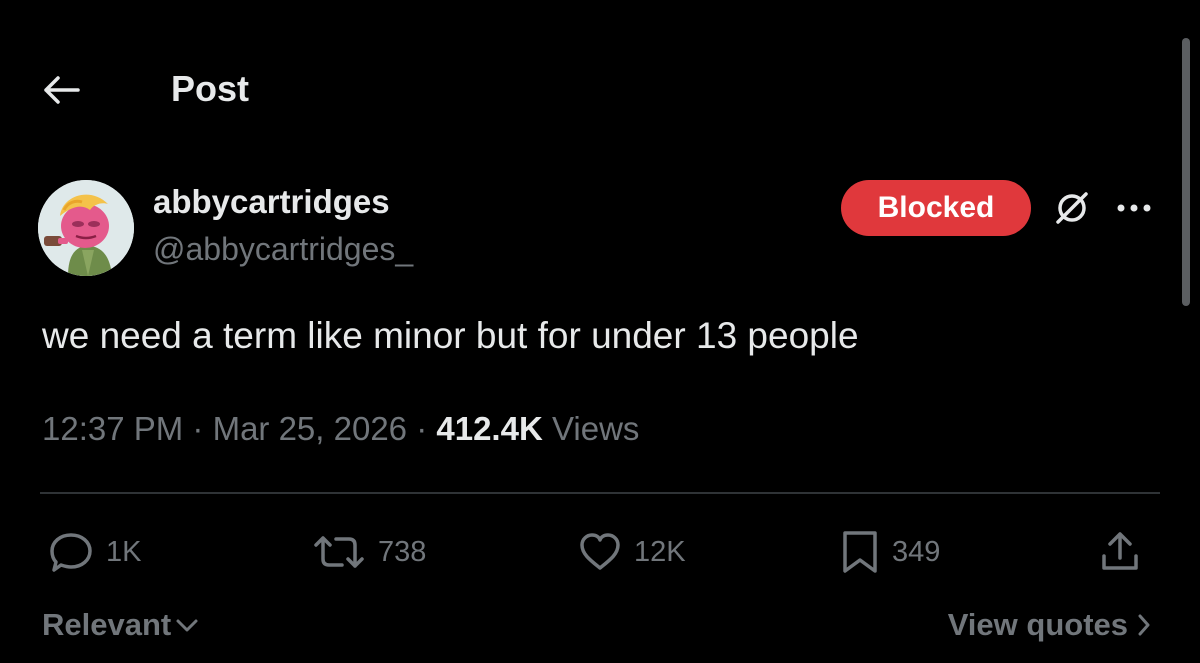  What do you see at coordinates (595, 428) in the screenshot?
I see `views-label: Views` at bounding box center [595, 428].